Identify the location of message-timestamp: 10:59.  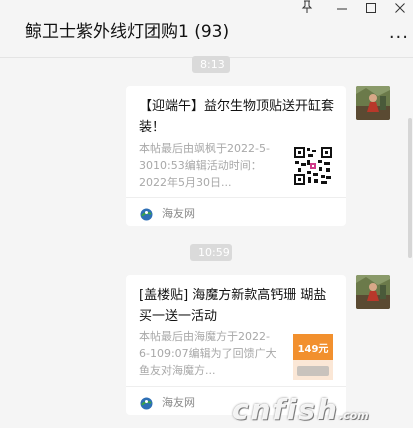
(211, 252).